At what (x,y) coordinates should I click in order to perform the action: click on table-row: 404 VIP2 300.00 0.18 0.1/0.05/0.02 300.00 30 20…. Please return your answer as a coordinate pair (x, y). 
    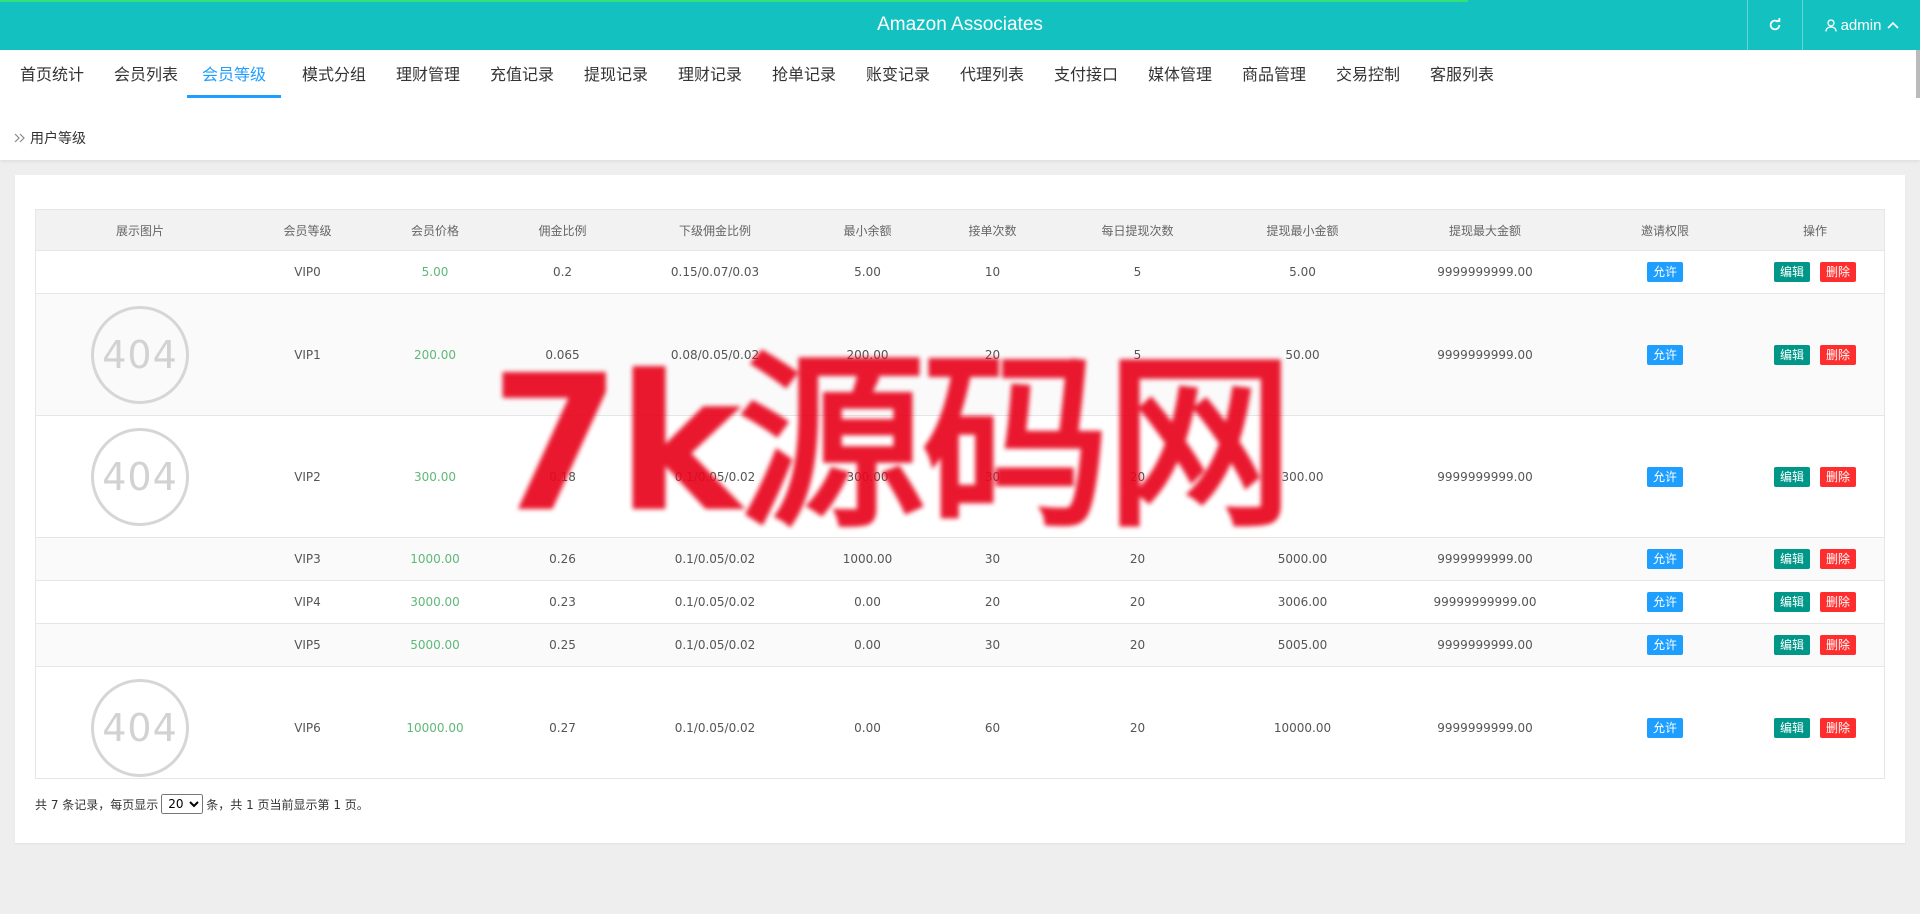
    Looking at the image, I should click on (960, 476).